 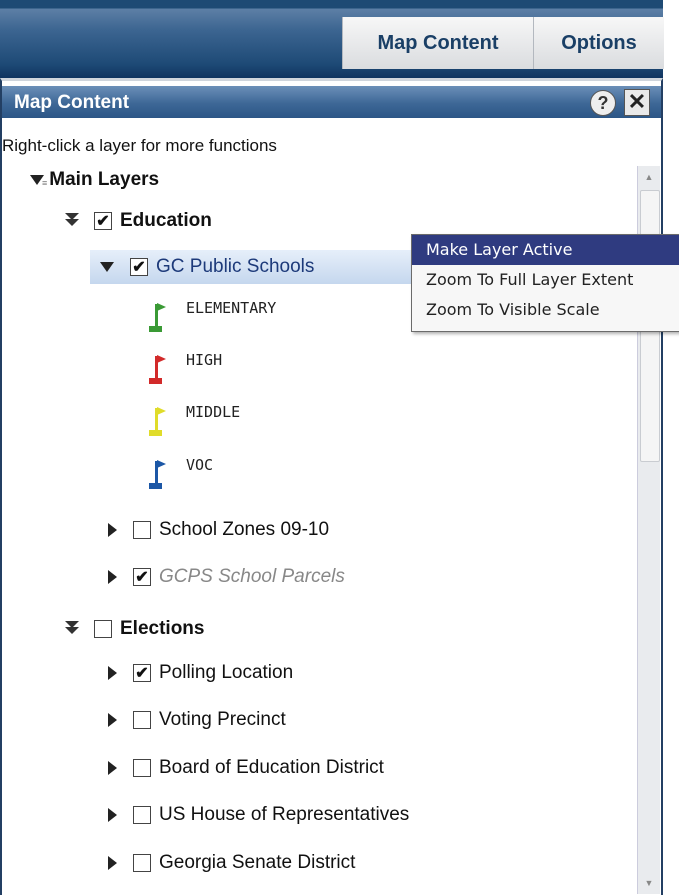 I want to click on tree-node-gc-public-schools: ✔ GC Public Schools, so click(x=251, y=267).